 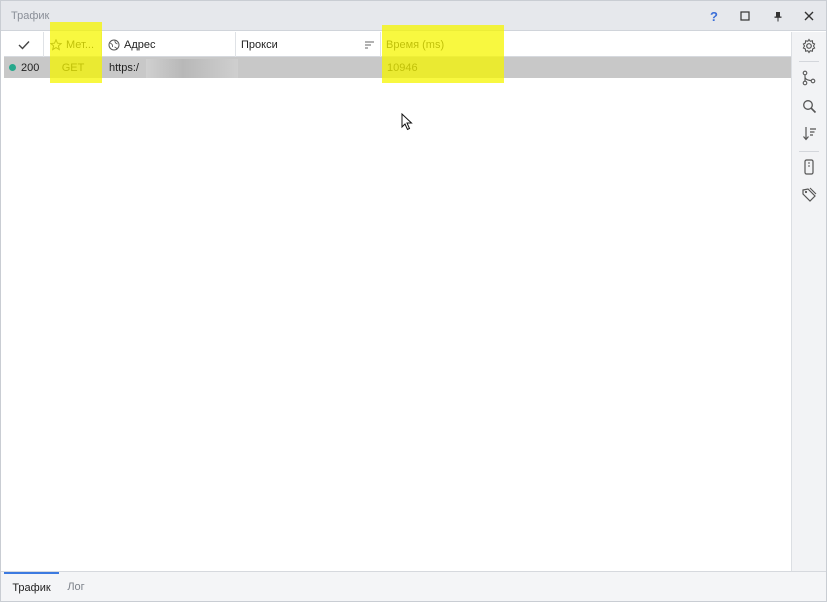 I want to click on grid-header: Мет... Адрес Прокси Время (ms), so click(x=397, y=44).